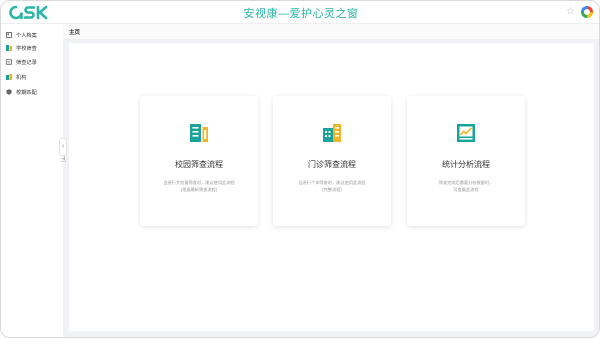 The image size is (600, 338). I want to click on top-icons: ☆, so click(579, 12).